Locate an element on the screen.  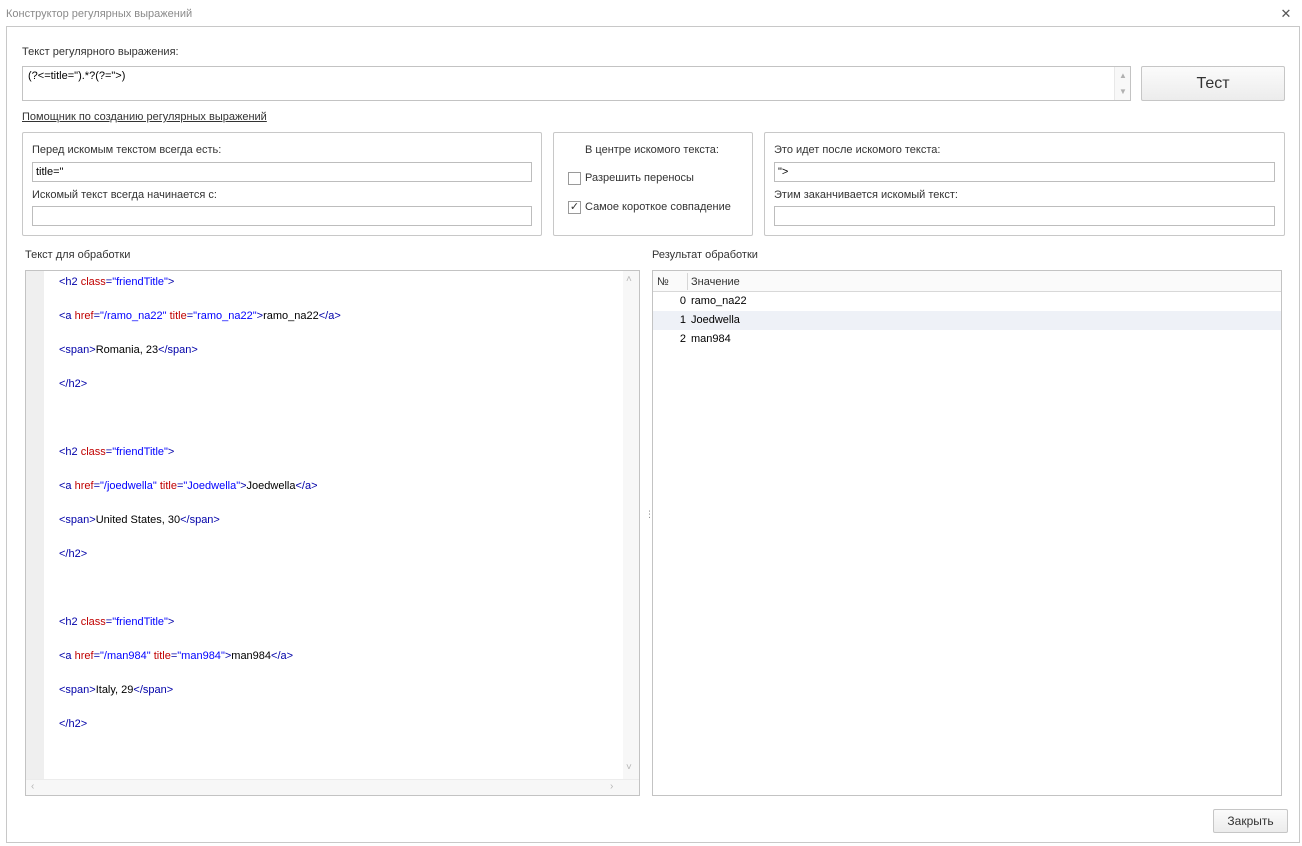
regex-scrollbar: ▲ ▼ is located at coordinates (1122, 83).